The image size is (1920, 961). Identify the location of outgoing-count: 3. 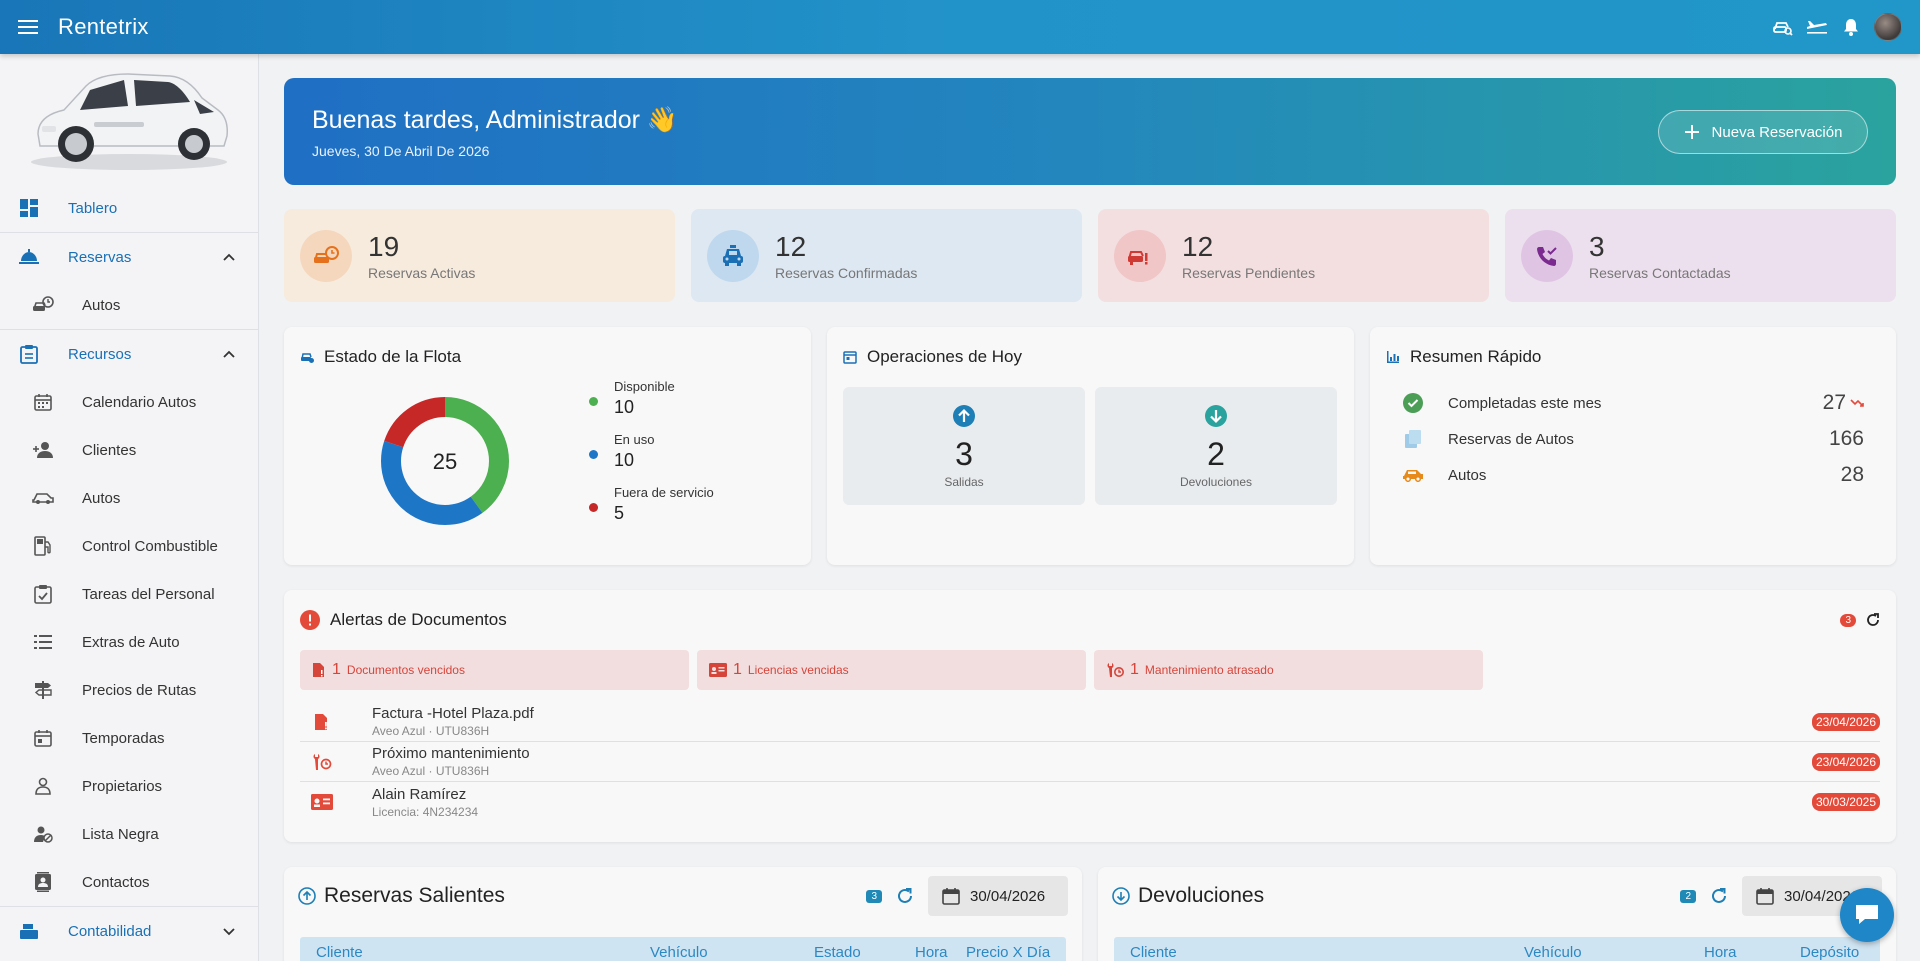
(874, 896).